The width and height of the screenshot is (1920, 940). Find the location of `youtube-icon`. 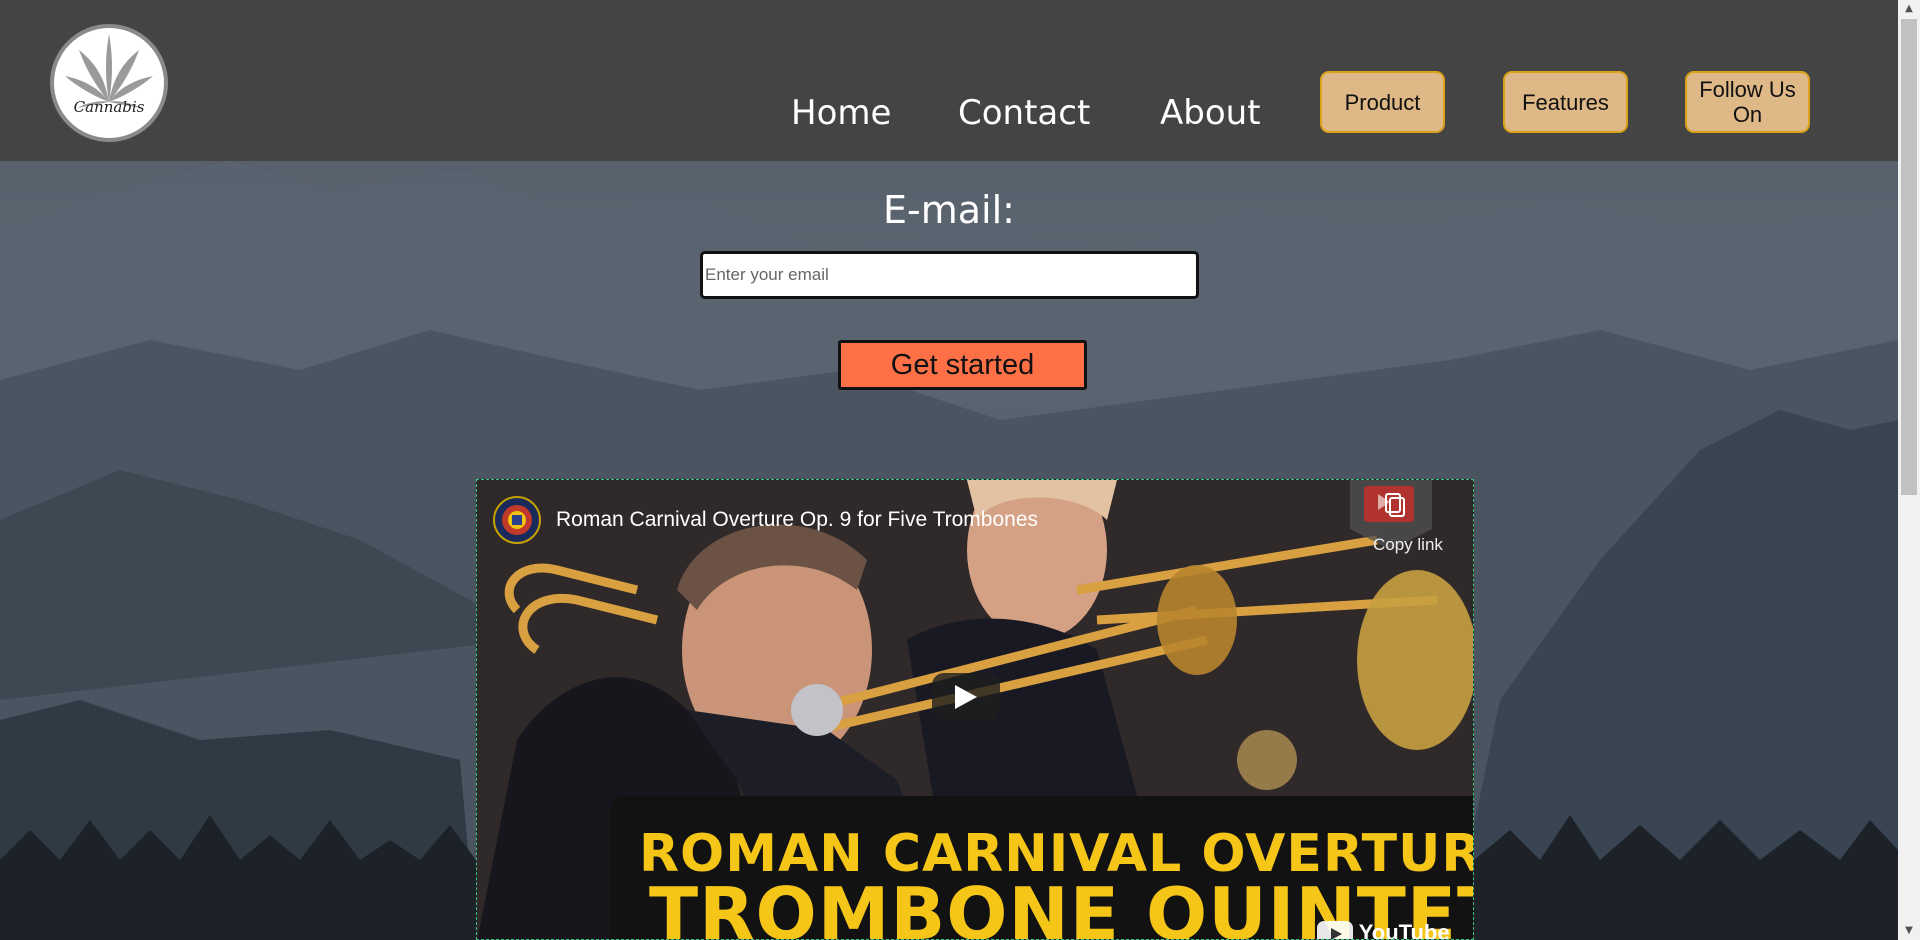

youtube-icon is located at coordinates (1335, 930).